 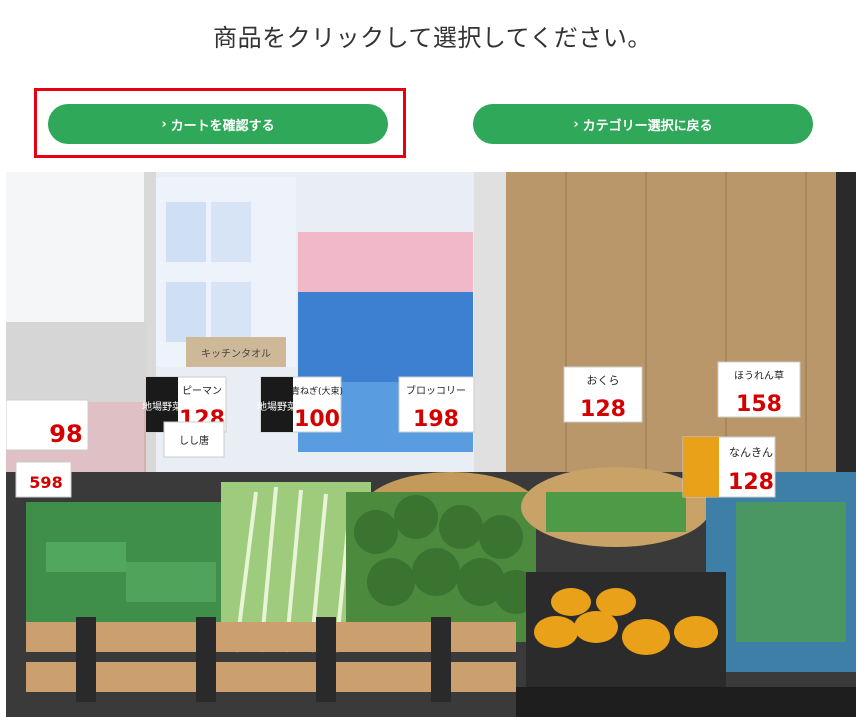 I want to click on background-package-text: キッチンタオル, so click(x=236, y=354).